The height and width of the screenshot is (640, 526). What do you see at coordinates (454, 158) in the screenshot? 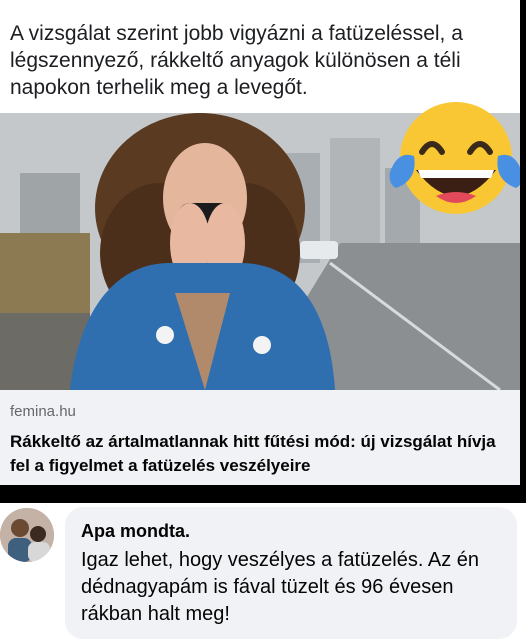
I see `laughing-tears-emoji-icon` at bounding box center [454, 158].